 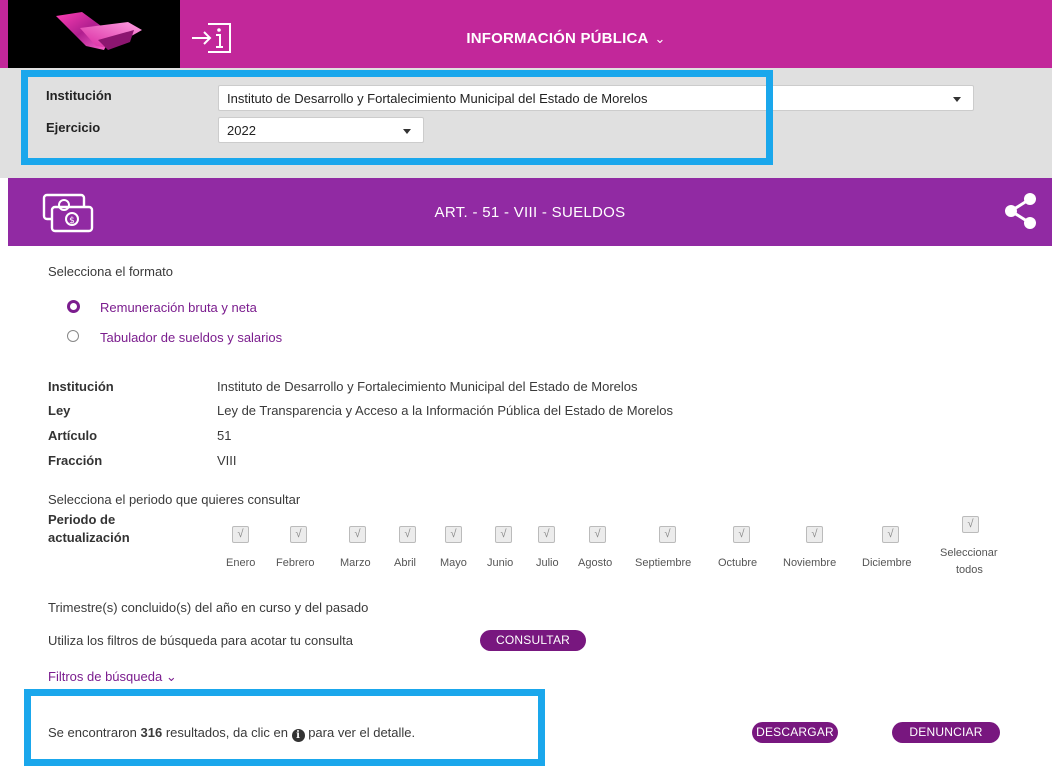 I want to click on checkbox-octubre: √, so click(x=741, y=534).